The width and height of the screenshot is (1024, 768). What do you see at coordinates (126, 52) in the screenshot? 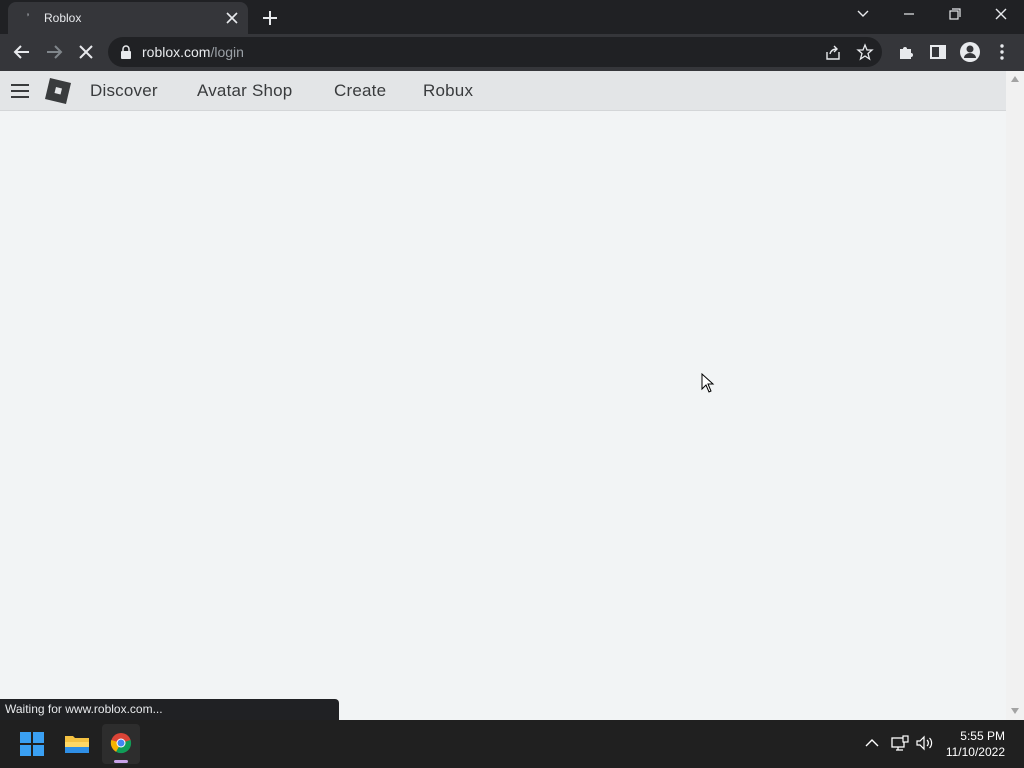
I see `lock-icon` at bounding box center [126, 52].